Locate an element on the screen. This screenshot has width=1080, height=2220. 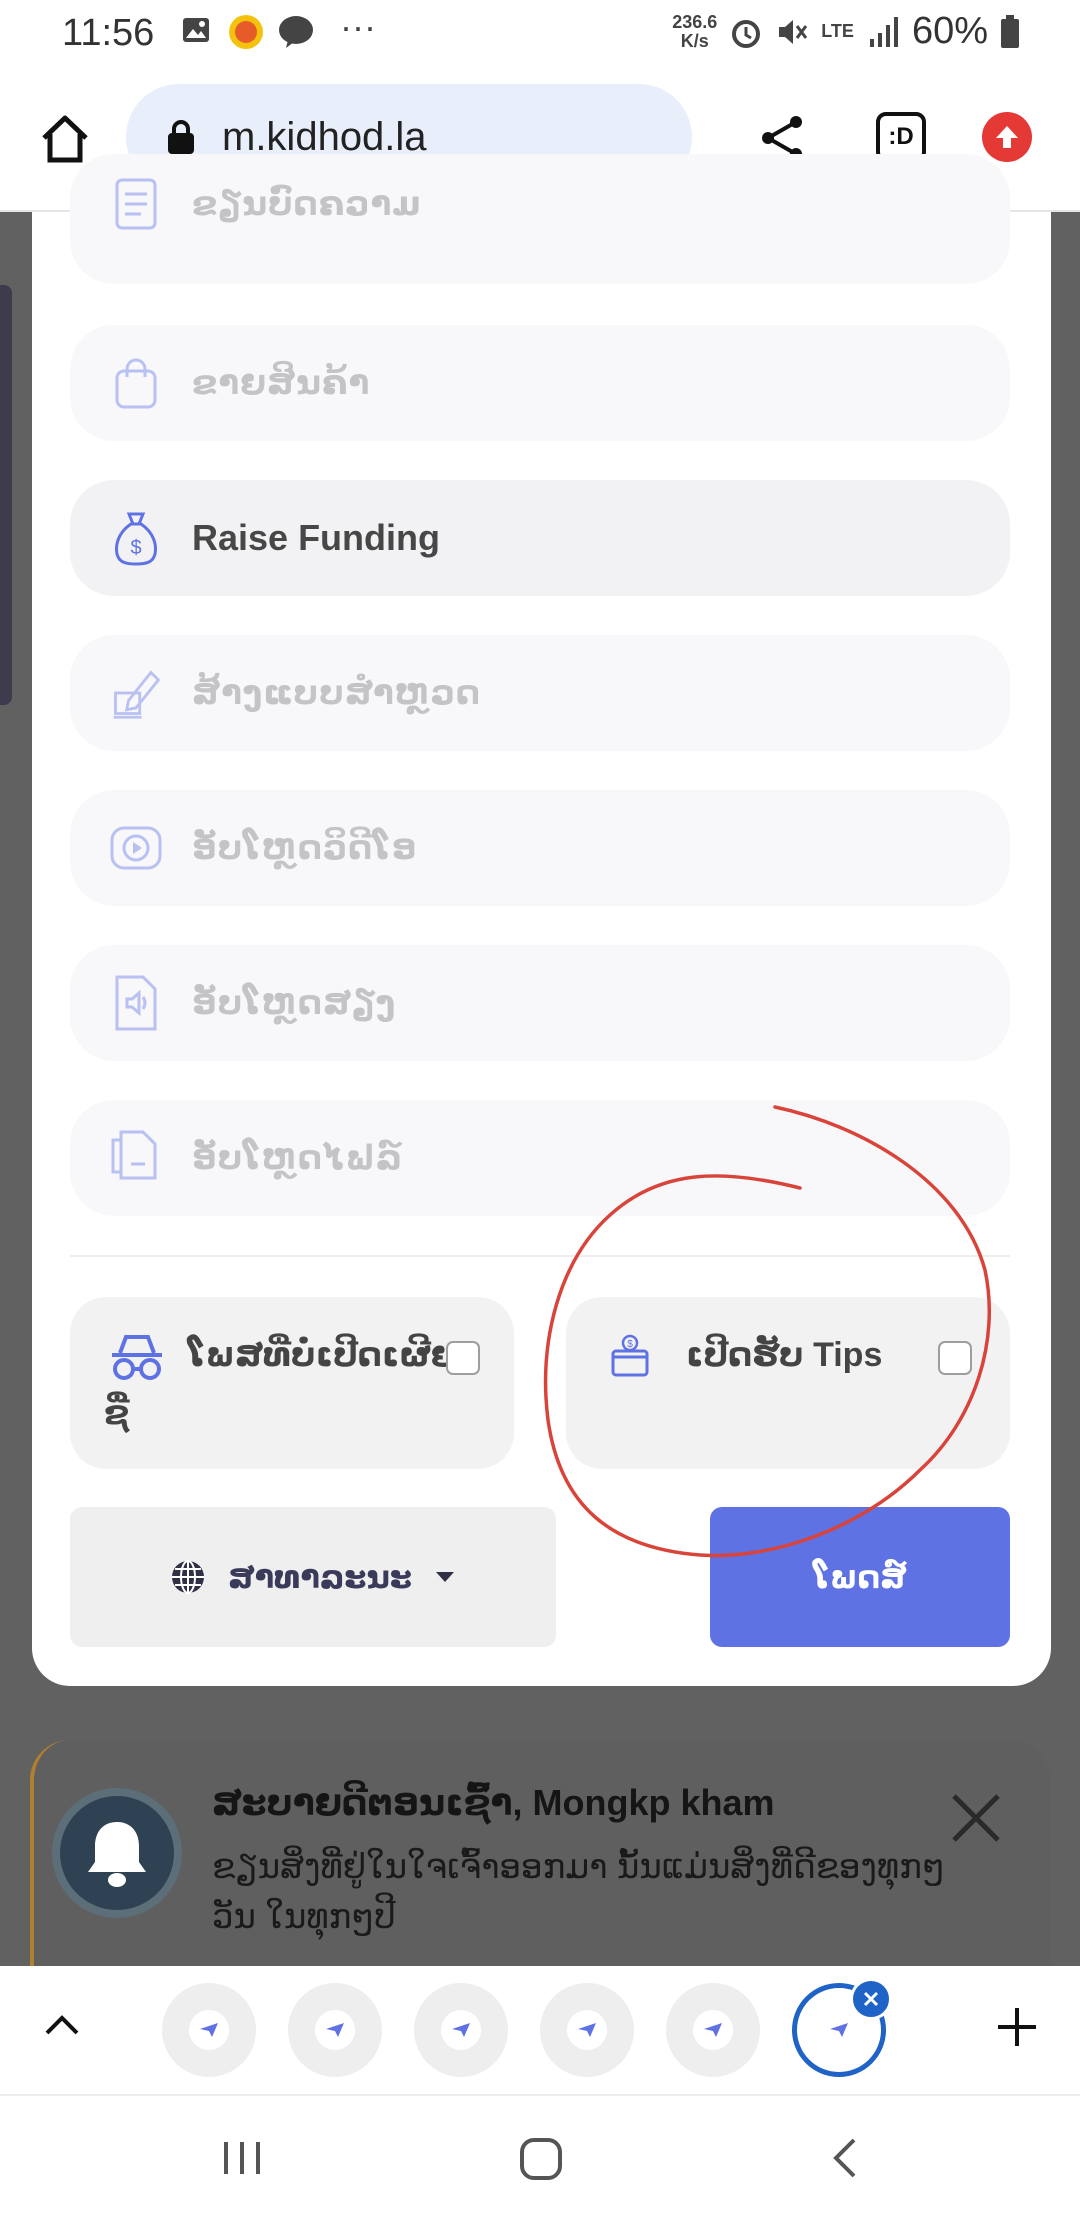
plus-icon is located at coordinates (1017, 2027).